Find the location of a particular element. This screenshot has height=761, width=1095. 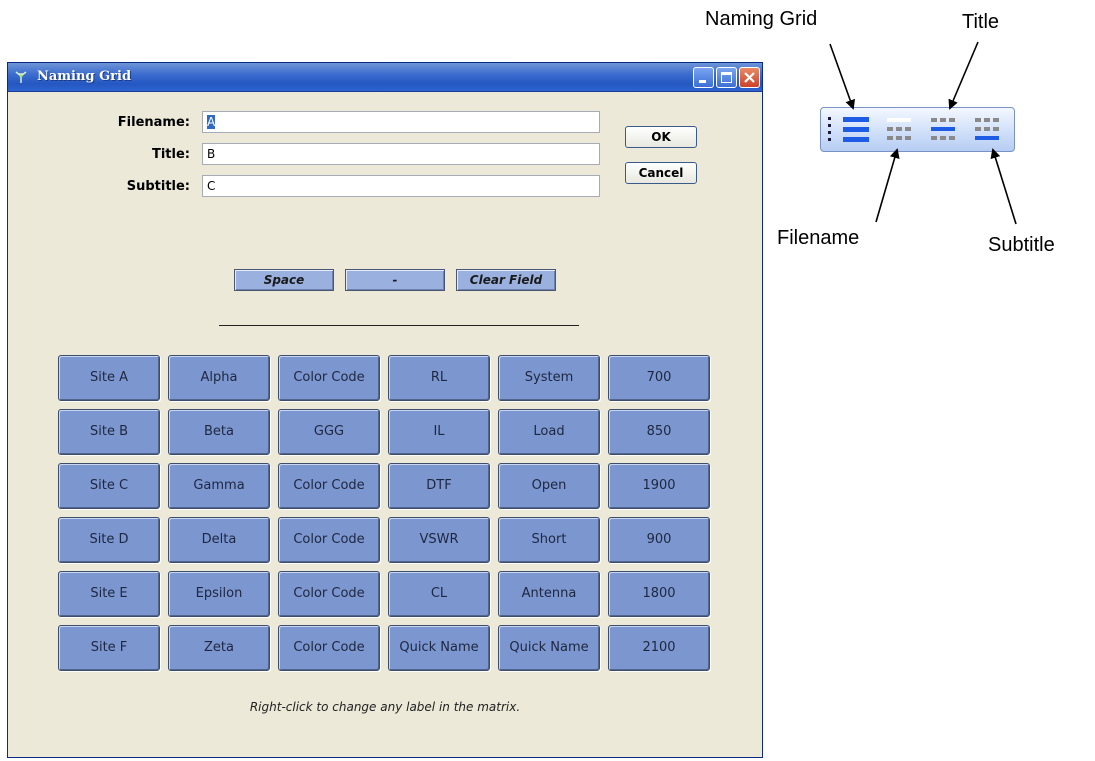

grid-cell-r3-c1: Site C is located at coordinates (109, 486).